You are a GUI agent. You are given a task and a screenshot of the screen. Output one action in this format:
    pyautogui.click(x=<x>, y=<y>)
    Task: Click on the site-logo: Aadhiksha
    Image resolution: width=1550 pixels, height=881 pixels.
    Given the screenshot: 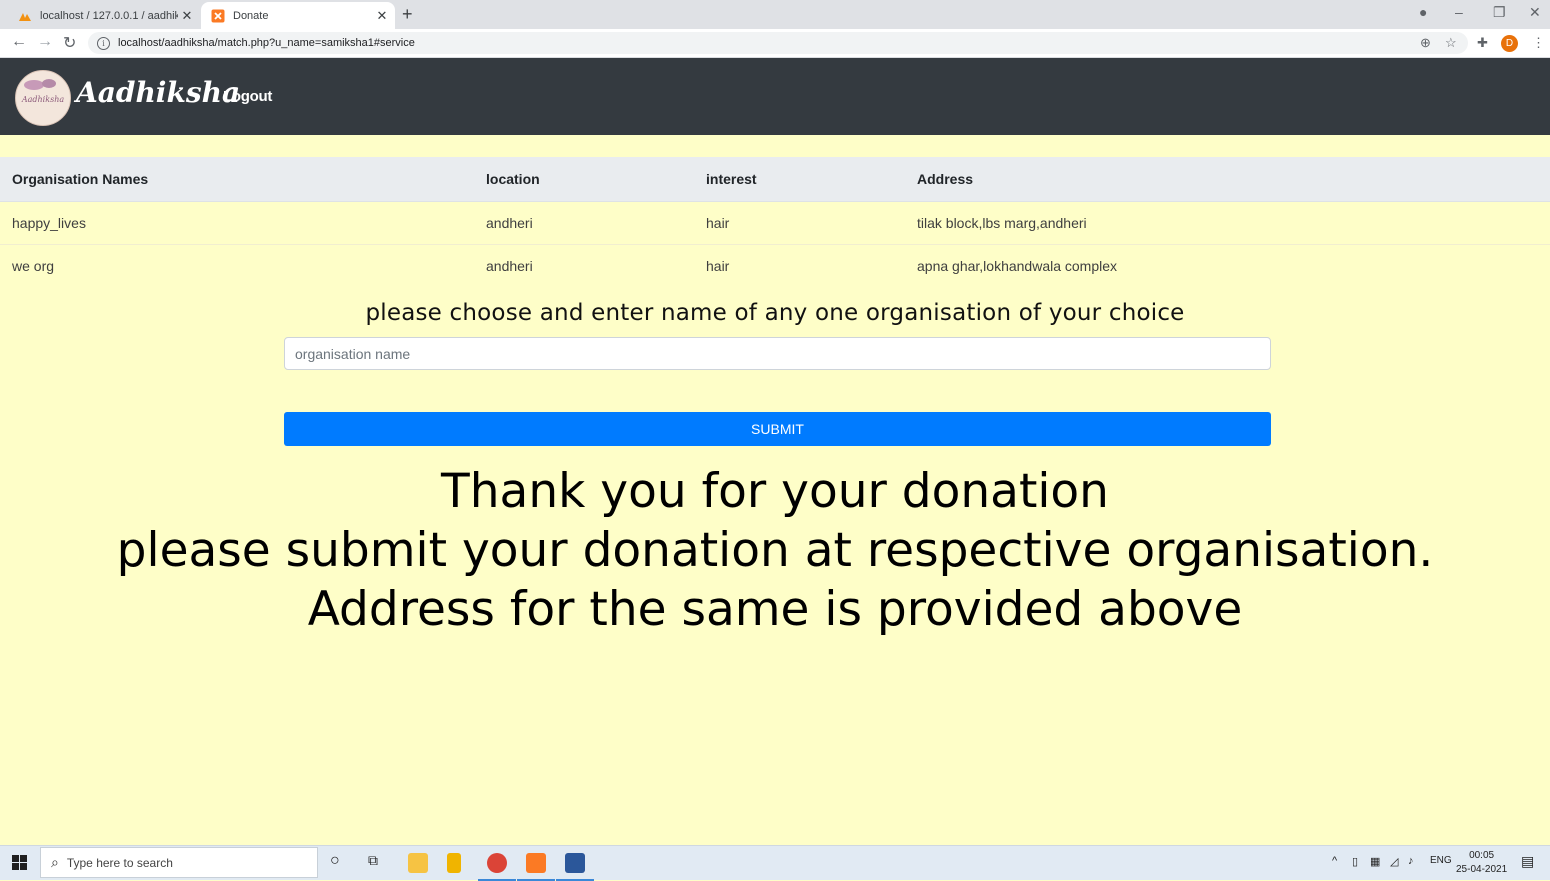 What is the action you would take?
    pyautogui.click(x=43, y=98)
    